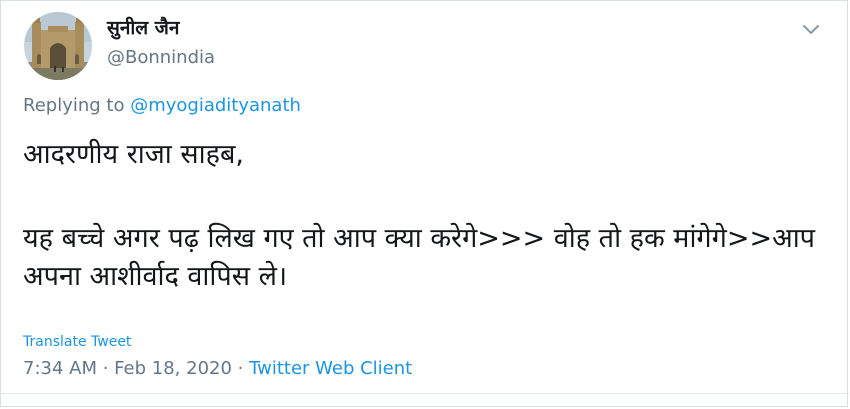 This screenshot has height=409, width=850. I want to click on reply-mention-link: @myogiadityanath, so click(215, 105).